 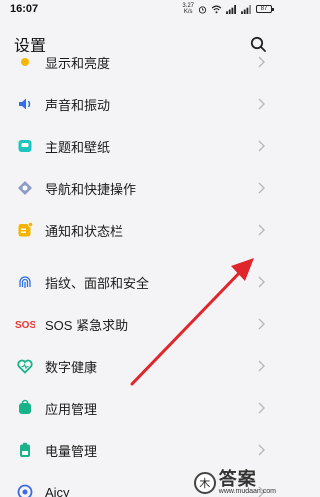 What do you see at coordinates (25, 230) in the screenshot?
I see `notification-icon` at bounding box center [25, 230].